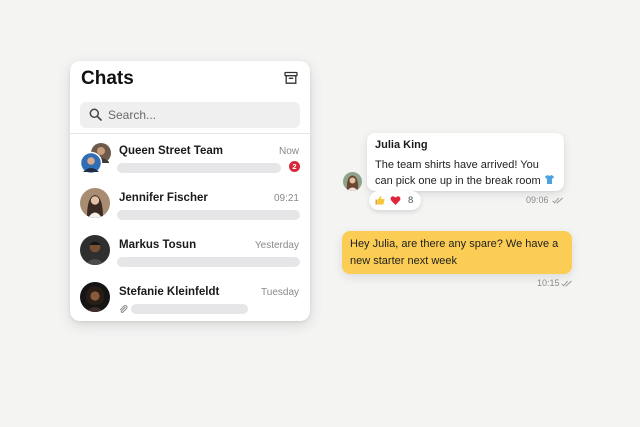 The height and width of the screenshot is (427, 640). Describe the element at coordinates (286, 198) in the screenshot. I see `chat-time: 09:21` at that location.